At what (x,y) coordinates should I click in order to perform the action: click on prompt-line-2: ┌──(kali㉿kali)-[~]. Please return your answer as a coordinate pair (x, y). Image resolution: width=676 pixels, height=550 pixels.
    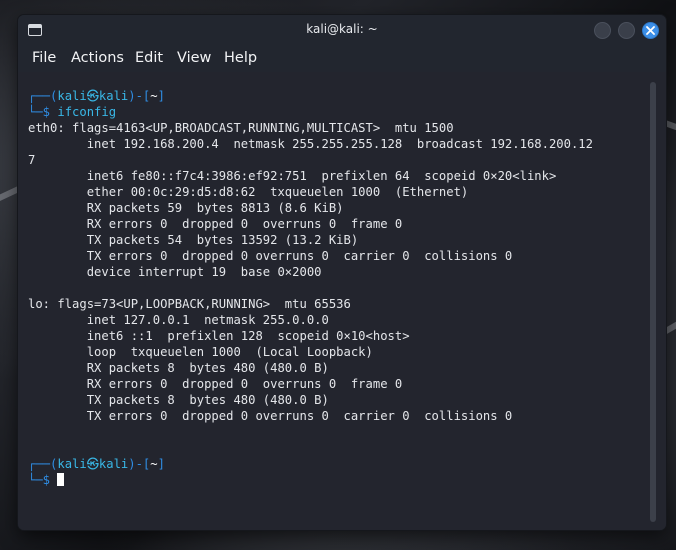
    Looking at the image, I should click on (96, 464).